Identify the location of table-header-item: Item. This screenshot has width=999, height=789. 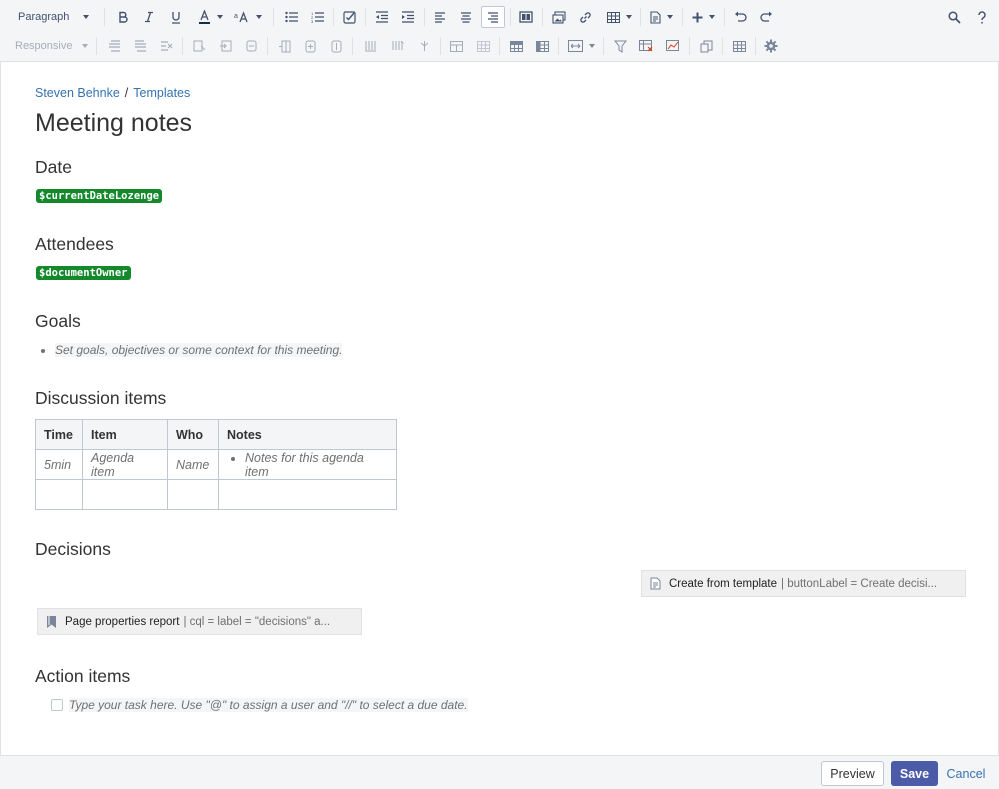
(125, 434).